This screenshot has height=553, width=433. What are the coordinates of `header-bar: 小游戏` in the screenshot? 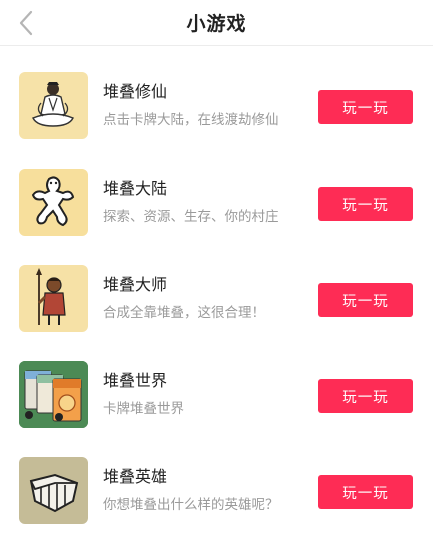 It's located at (216, 23).